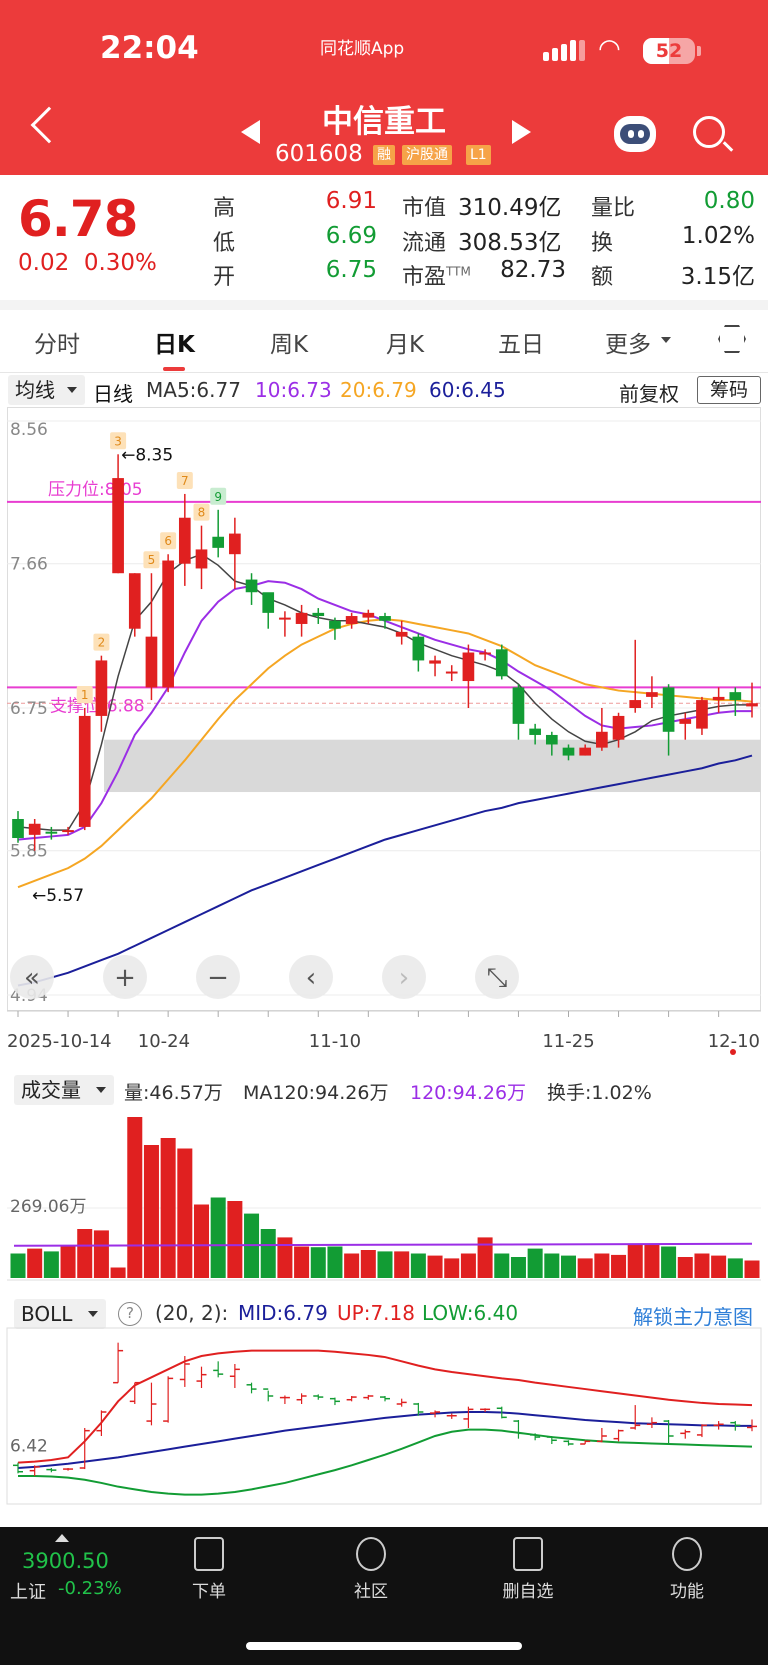  I want to click on sequence-marker: 2, so click(102, 643).